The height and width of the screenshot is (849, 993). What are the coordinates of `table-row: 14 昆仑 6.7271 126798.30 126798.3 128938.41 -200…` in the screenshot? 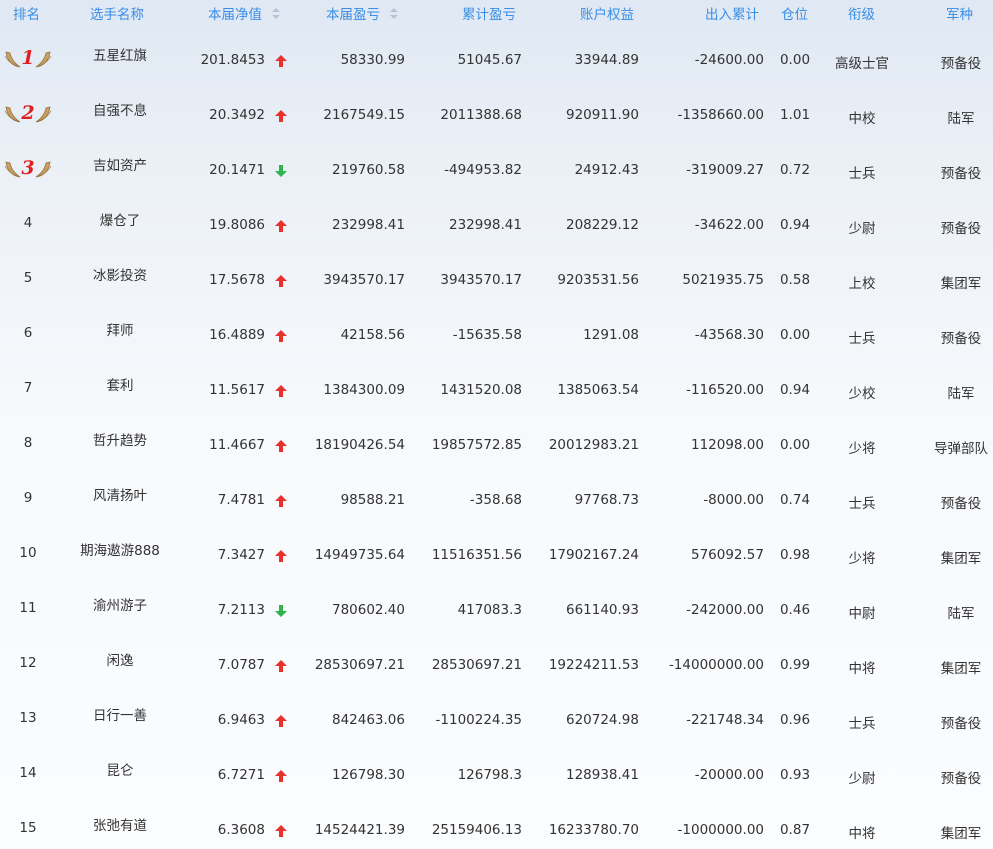 It's located at (496, 772).